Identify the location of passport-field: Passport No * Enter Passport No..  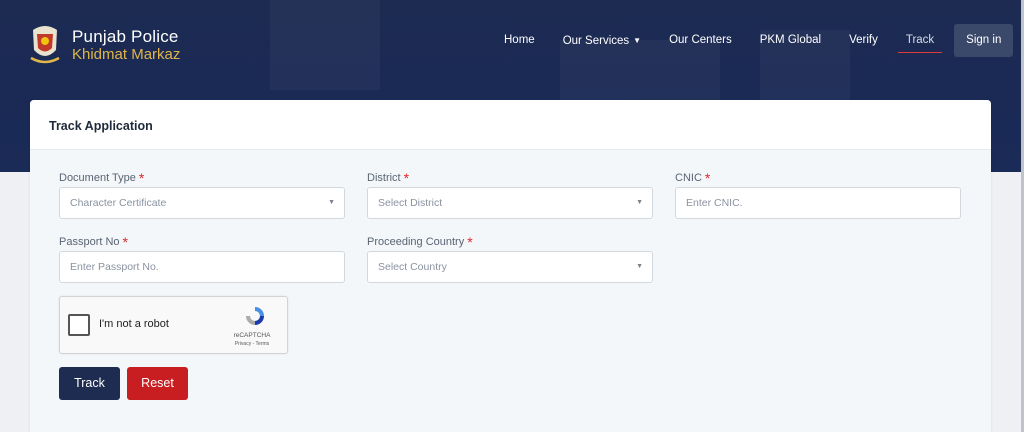
(202, 257).